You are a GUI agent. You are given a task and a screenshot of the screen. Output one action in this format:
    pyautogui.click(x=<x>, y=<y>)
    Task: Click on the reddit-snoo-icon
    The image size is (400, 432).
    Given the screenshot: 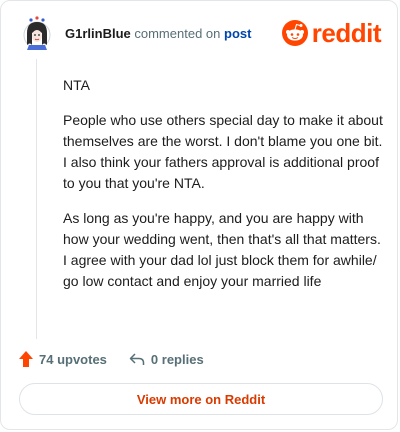 What is the action you would take?
    pyautogui.click(x=294, y=33)
    